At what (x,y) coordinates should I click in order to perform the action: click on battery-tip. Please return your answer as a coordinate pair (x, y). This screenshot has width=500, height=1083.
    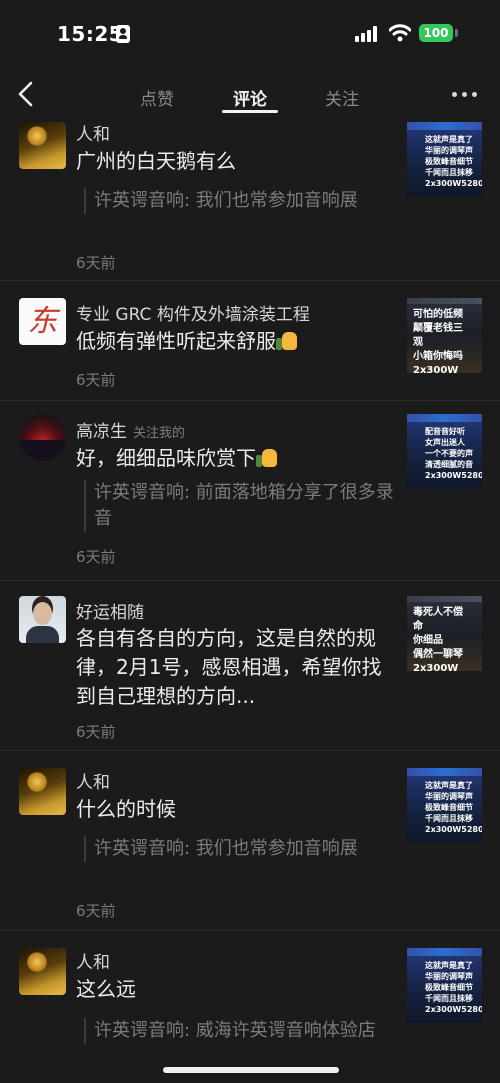
    Looking at the image, I should click on (456, 33).